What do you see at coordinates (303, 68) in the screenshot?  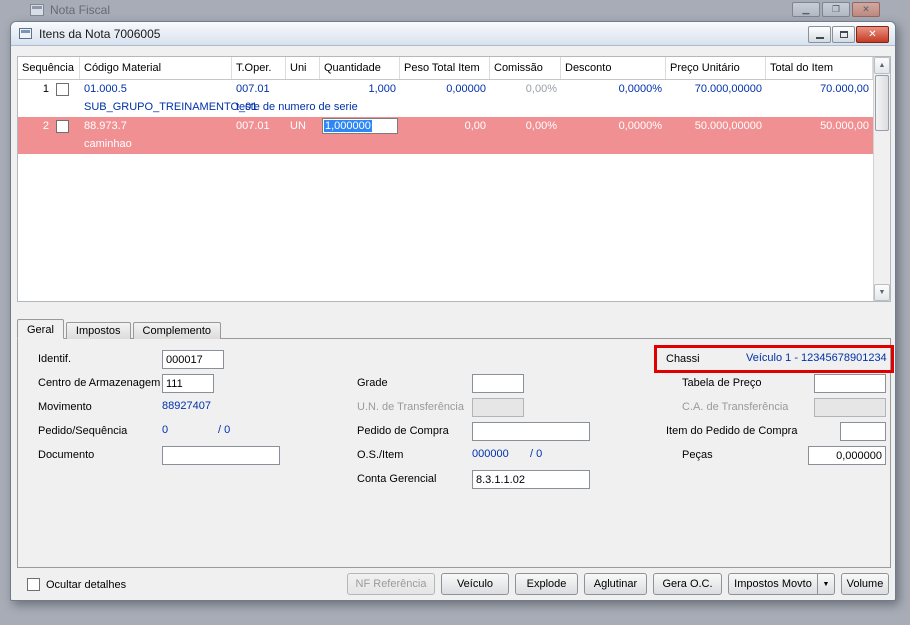 I see `column-header-uni: Uni` at bounding box center [303, 68].